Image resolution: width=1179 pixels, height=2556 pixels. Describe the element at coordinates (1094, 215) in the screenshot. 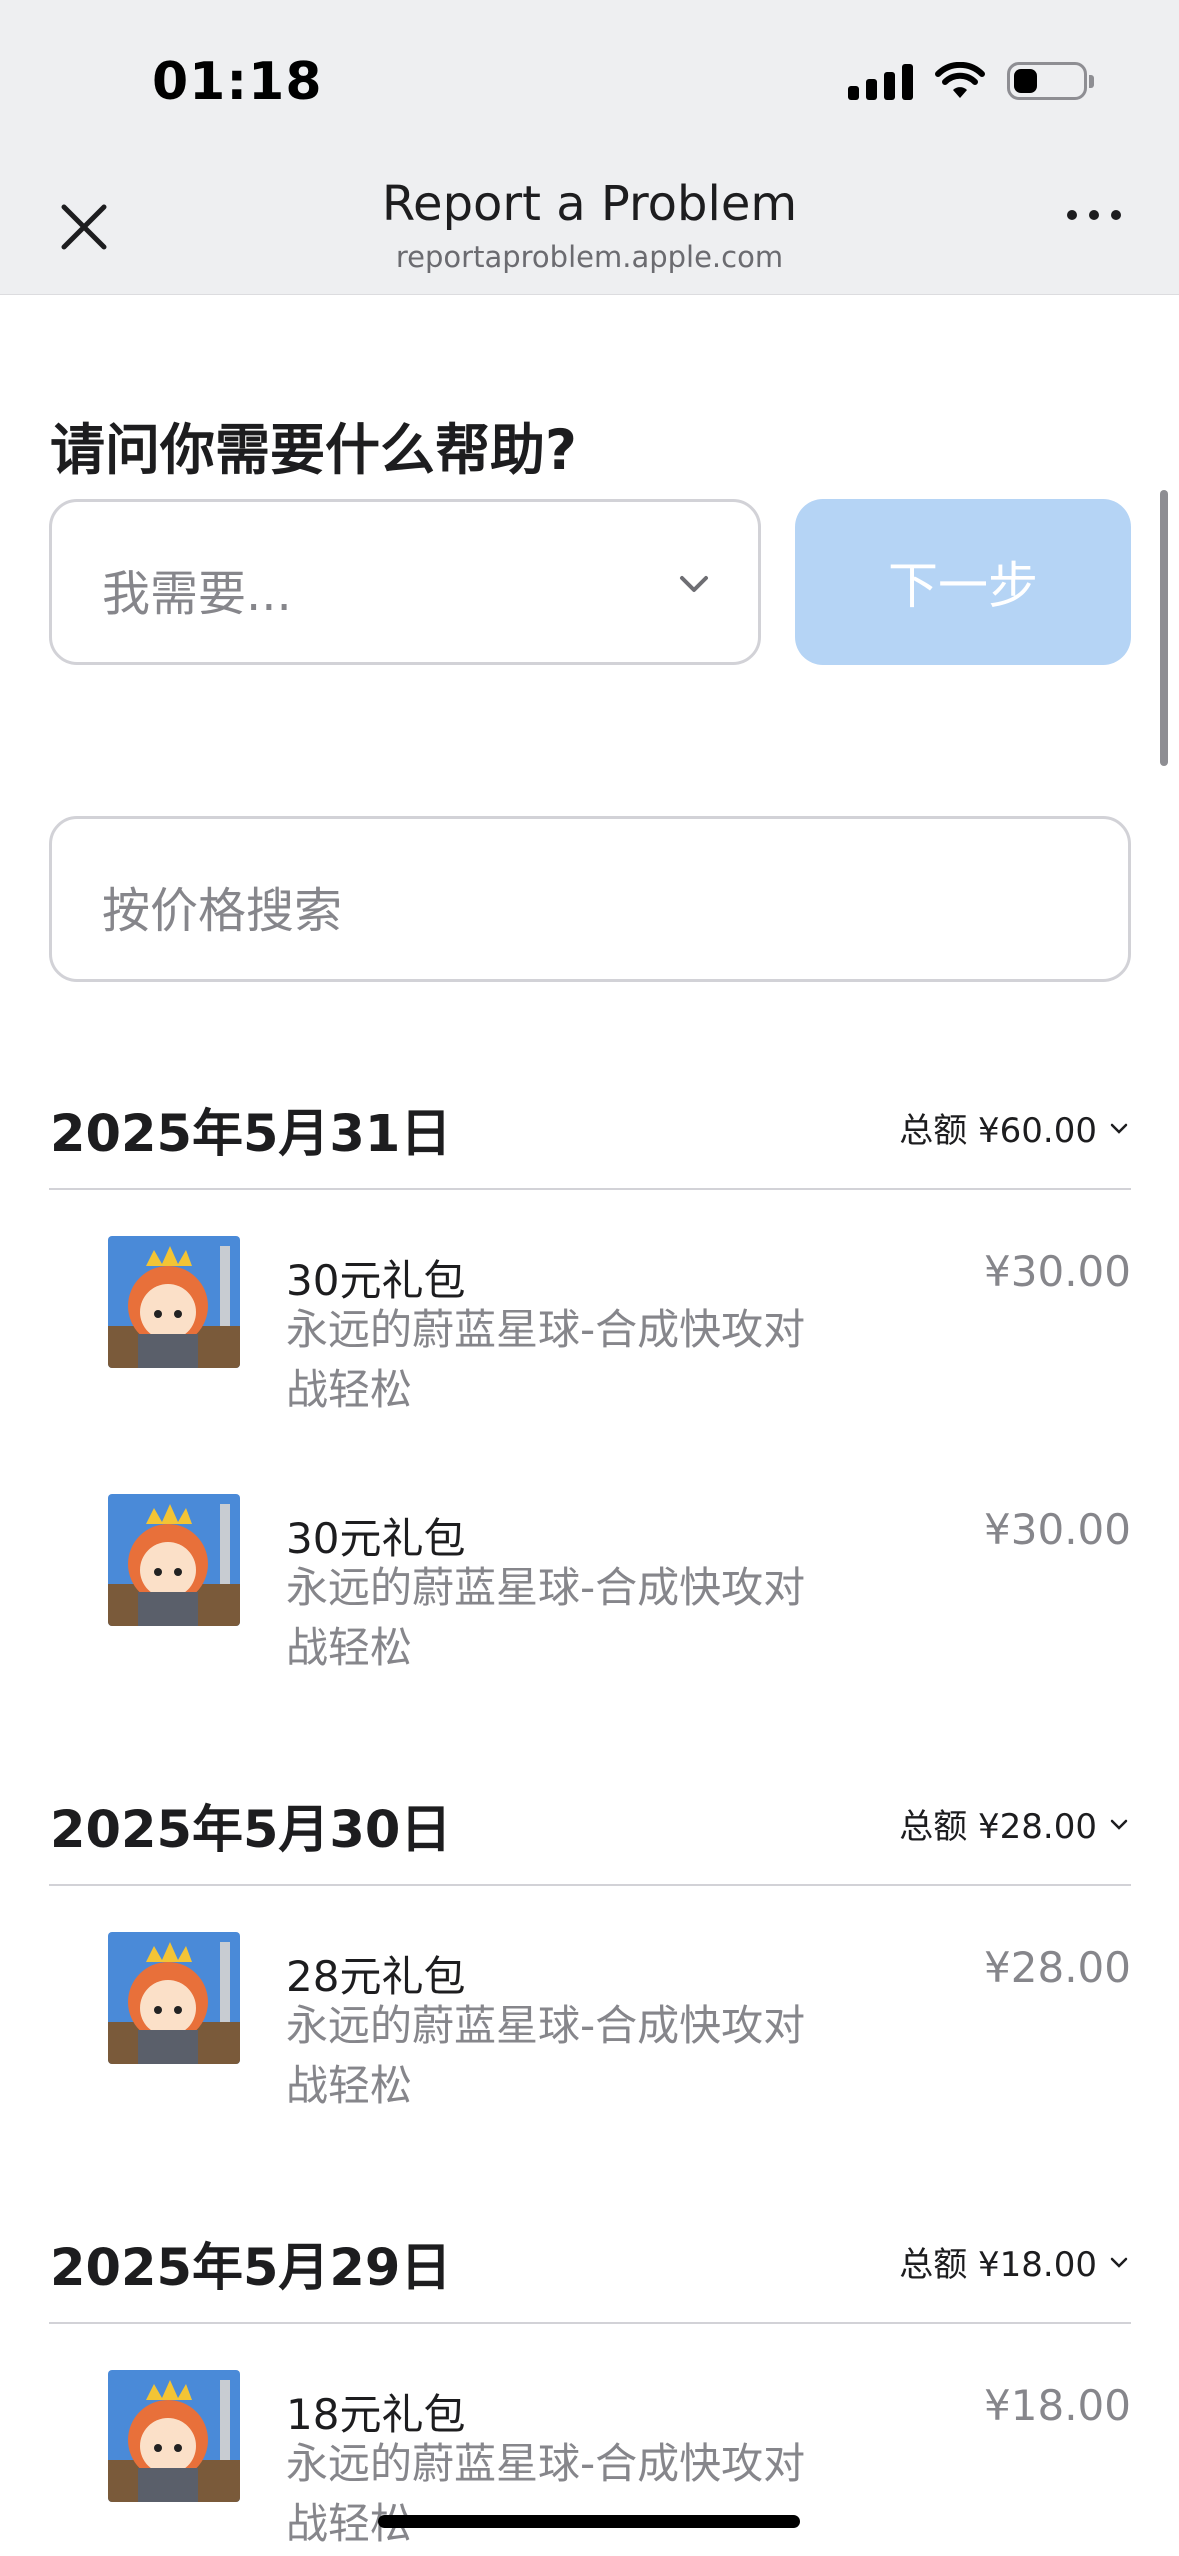

I see `more-button` at that location.